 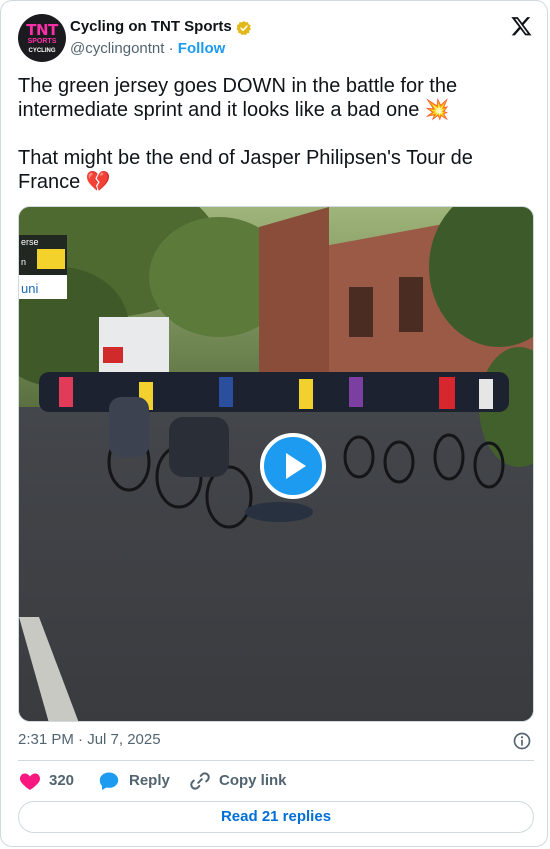 I want to click on play-icon, so click(x=296, y=466).